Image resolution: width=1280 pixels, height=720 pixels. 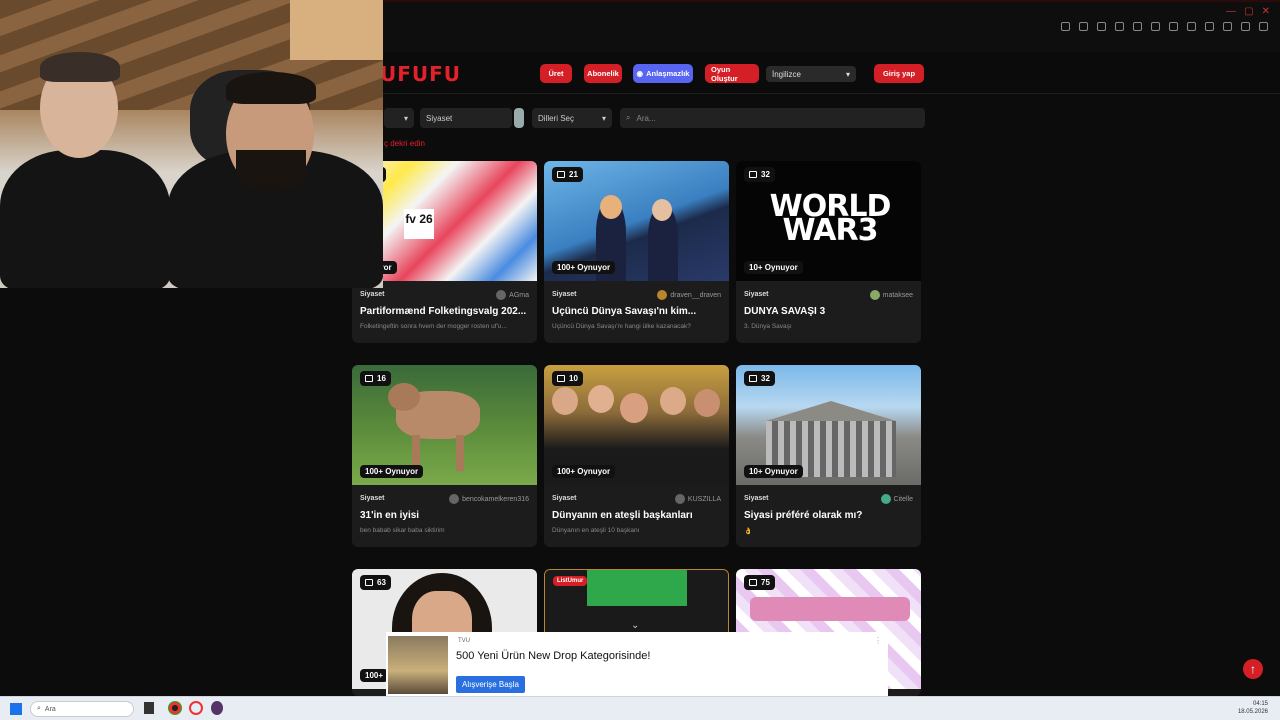 What do you see at coordinates (811, 74) in the screenshot?
I see `language-select: İngilizce ▾` at bounding box center [811, 74].